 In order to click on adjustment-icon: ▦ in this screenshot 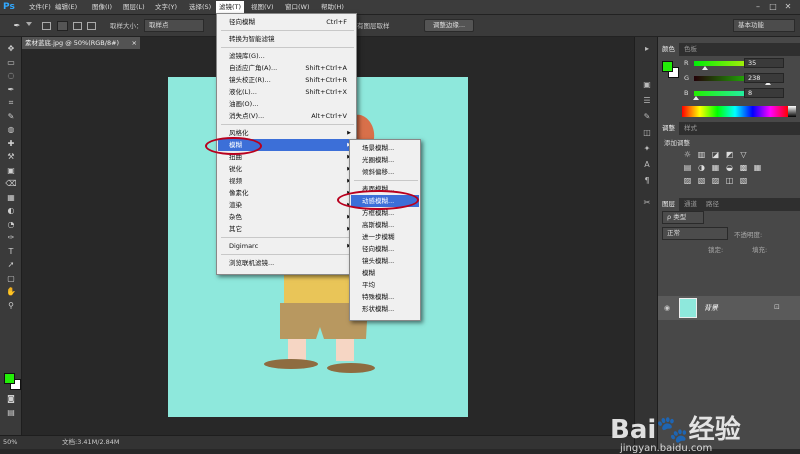, I will do `click(757, 167)`.